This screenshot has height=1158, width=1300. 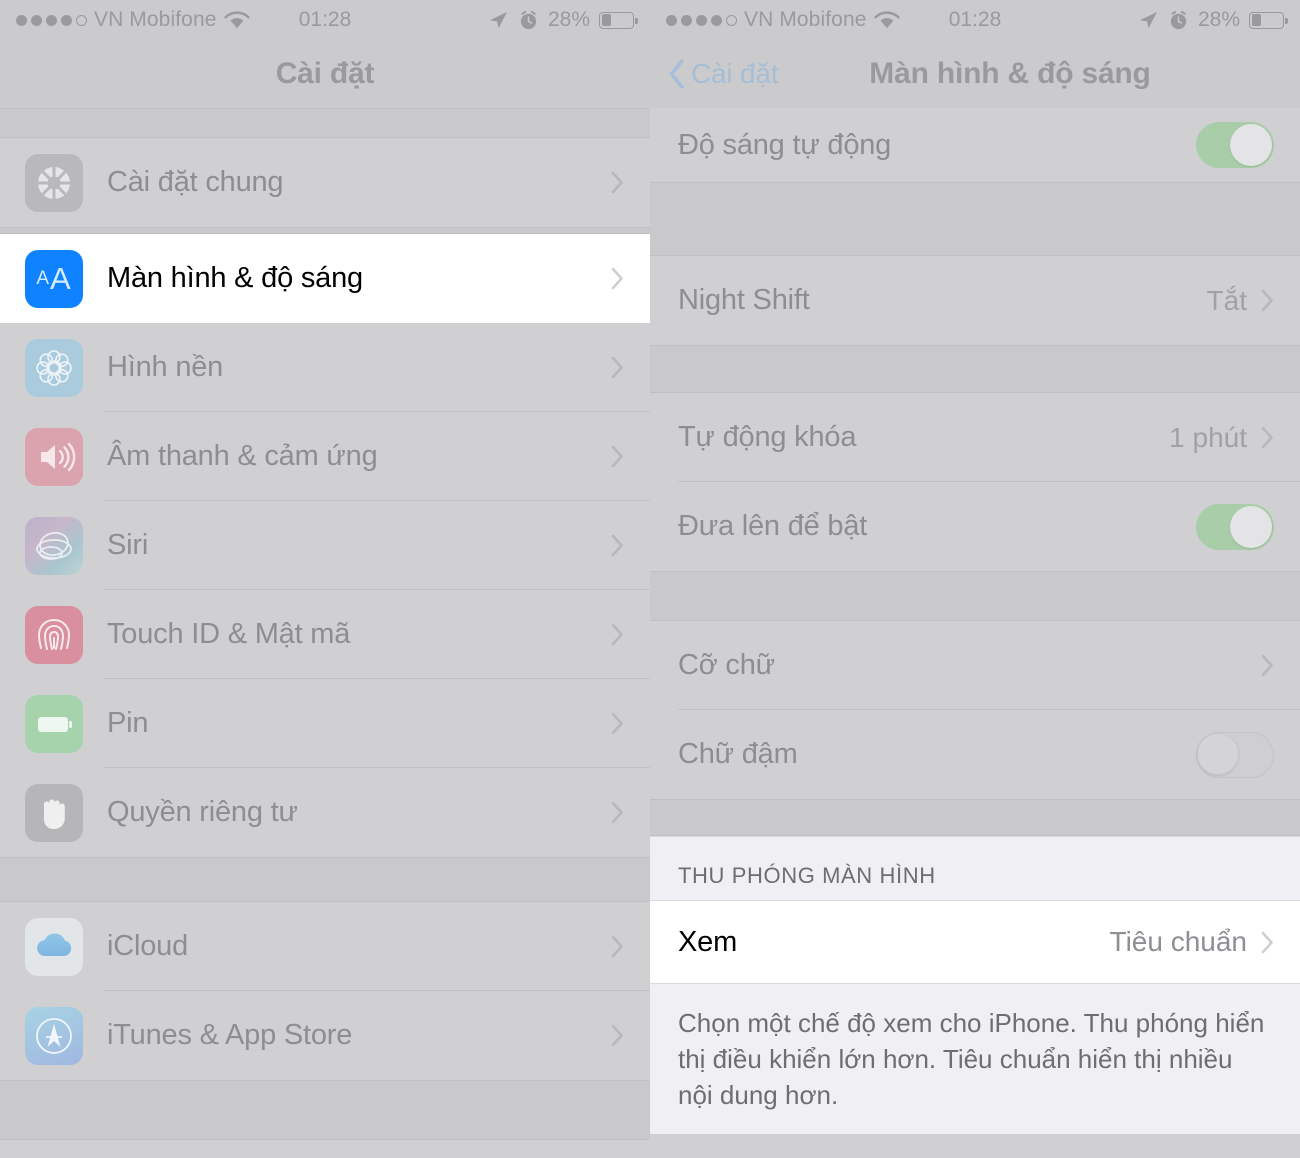 I want to click on raise-to-wake-toggle, so click(x=1235, y=526).